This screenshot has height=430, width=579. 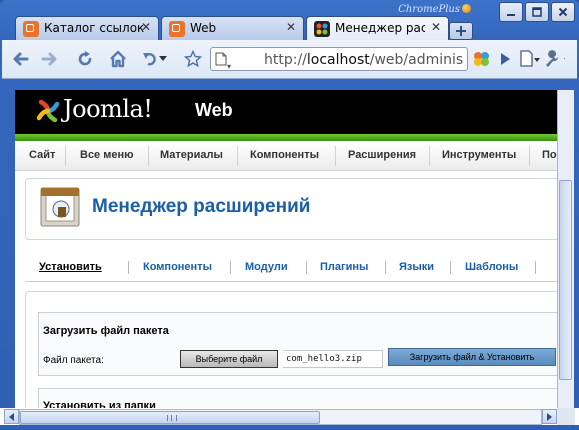 I want to click on tab-extension-manager: Менеджер рас ✕, so click(x=377, y=28).